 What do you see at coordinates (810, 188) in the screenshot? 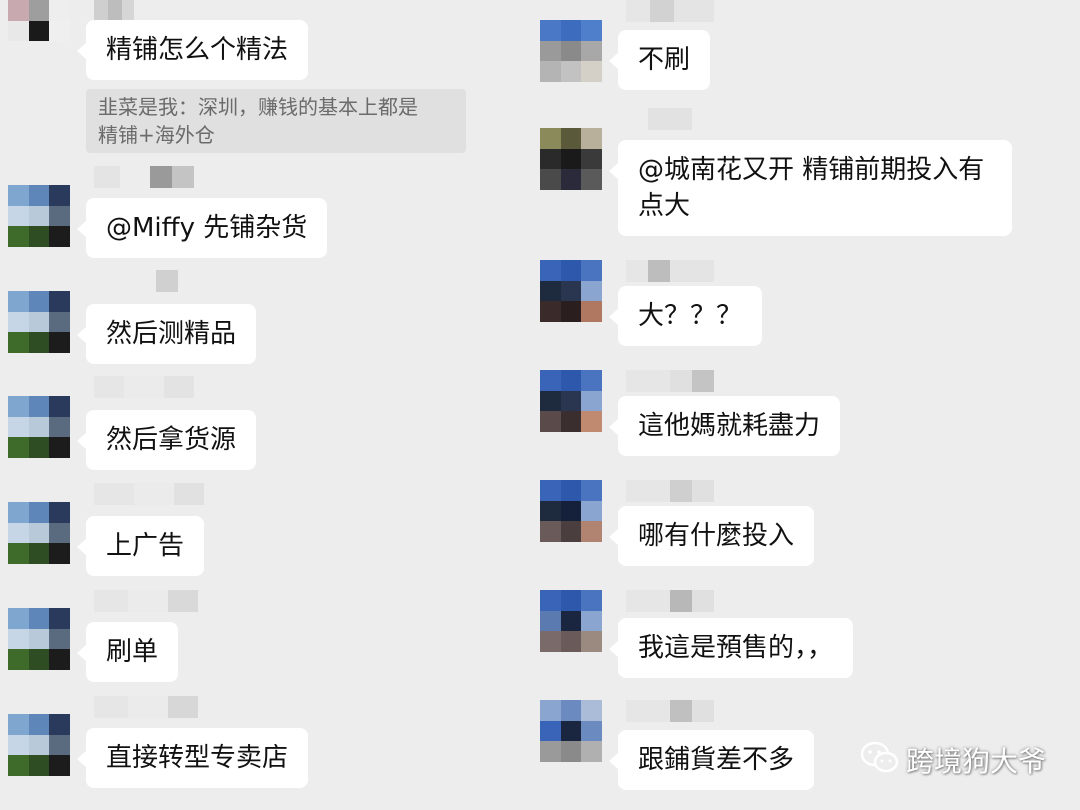
I see `message-bubble: @城南花又开 精铺前期投入有 点大` at bounding box center [810, 188].